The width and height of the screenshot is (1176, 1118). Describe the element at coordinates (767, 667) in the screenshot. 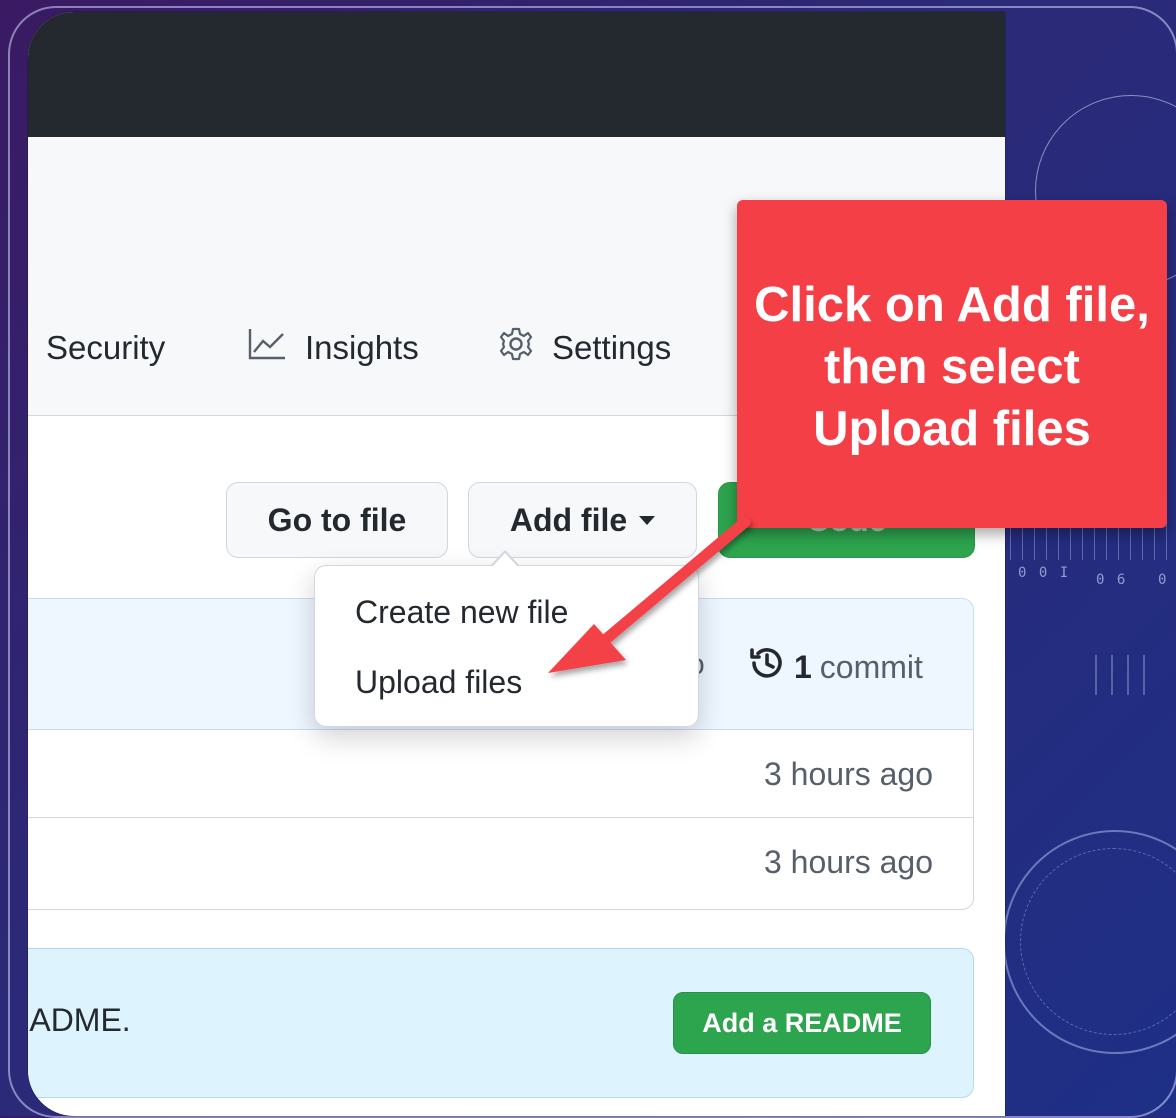

I see `history-icon` at that location.